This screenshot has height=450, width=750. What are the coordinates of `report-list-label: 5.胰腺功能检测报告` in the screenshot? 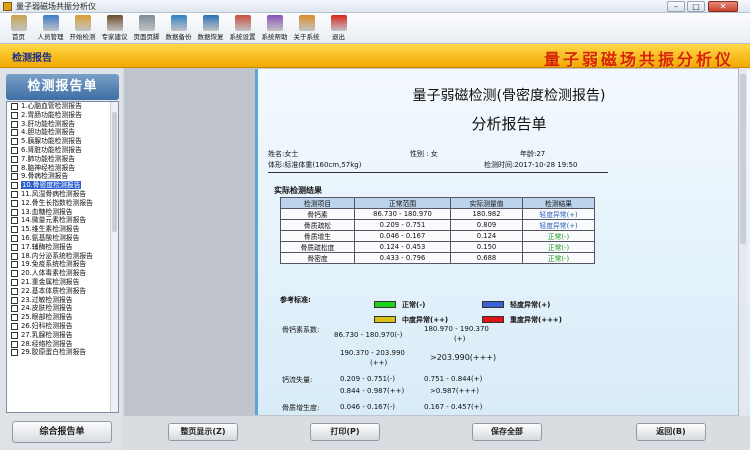 It's located at (51, 141).